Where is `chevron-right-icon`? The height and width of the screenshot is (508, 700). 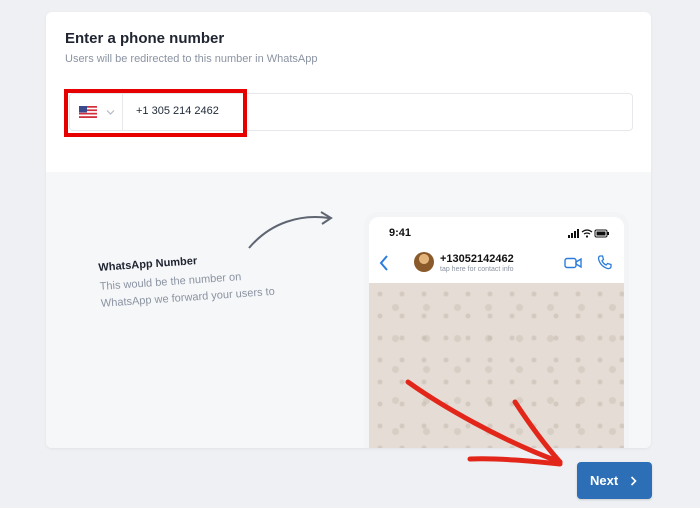
chevron-right-icon is located at coordinates (633, 481).